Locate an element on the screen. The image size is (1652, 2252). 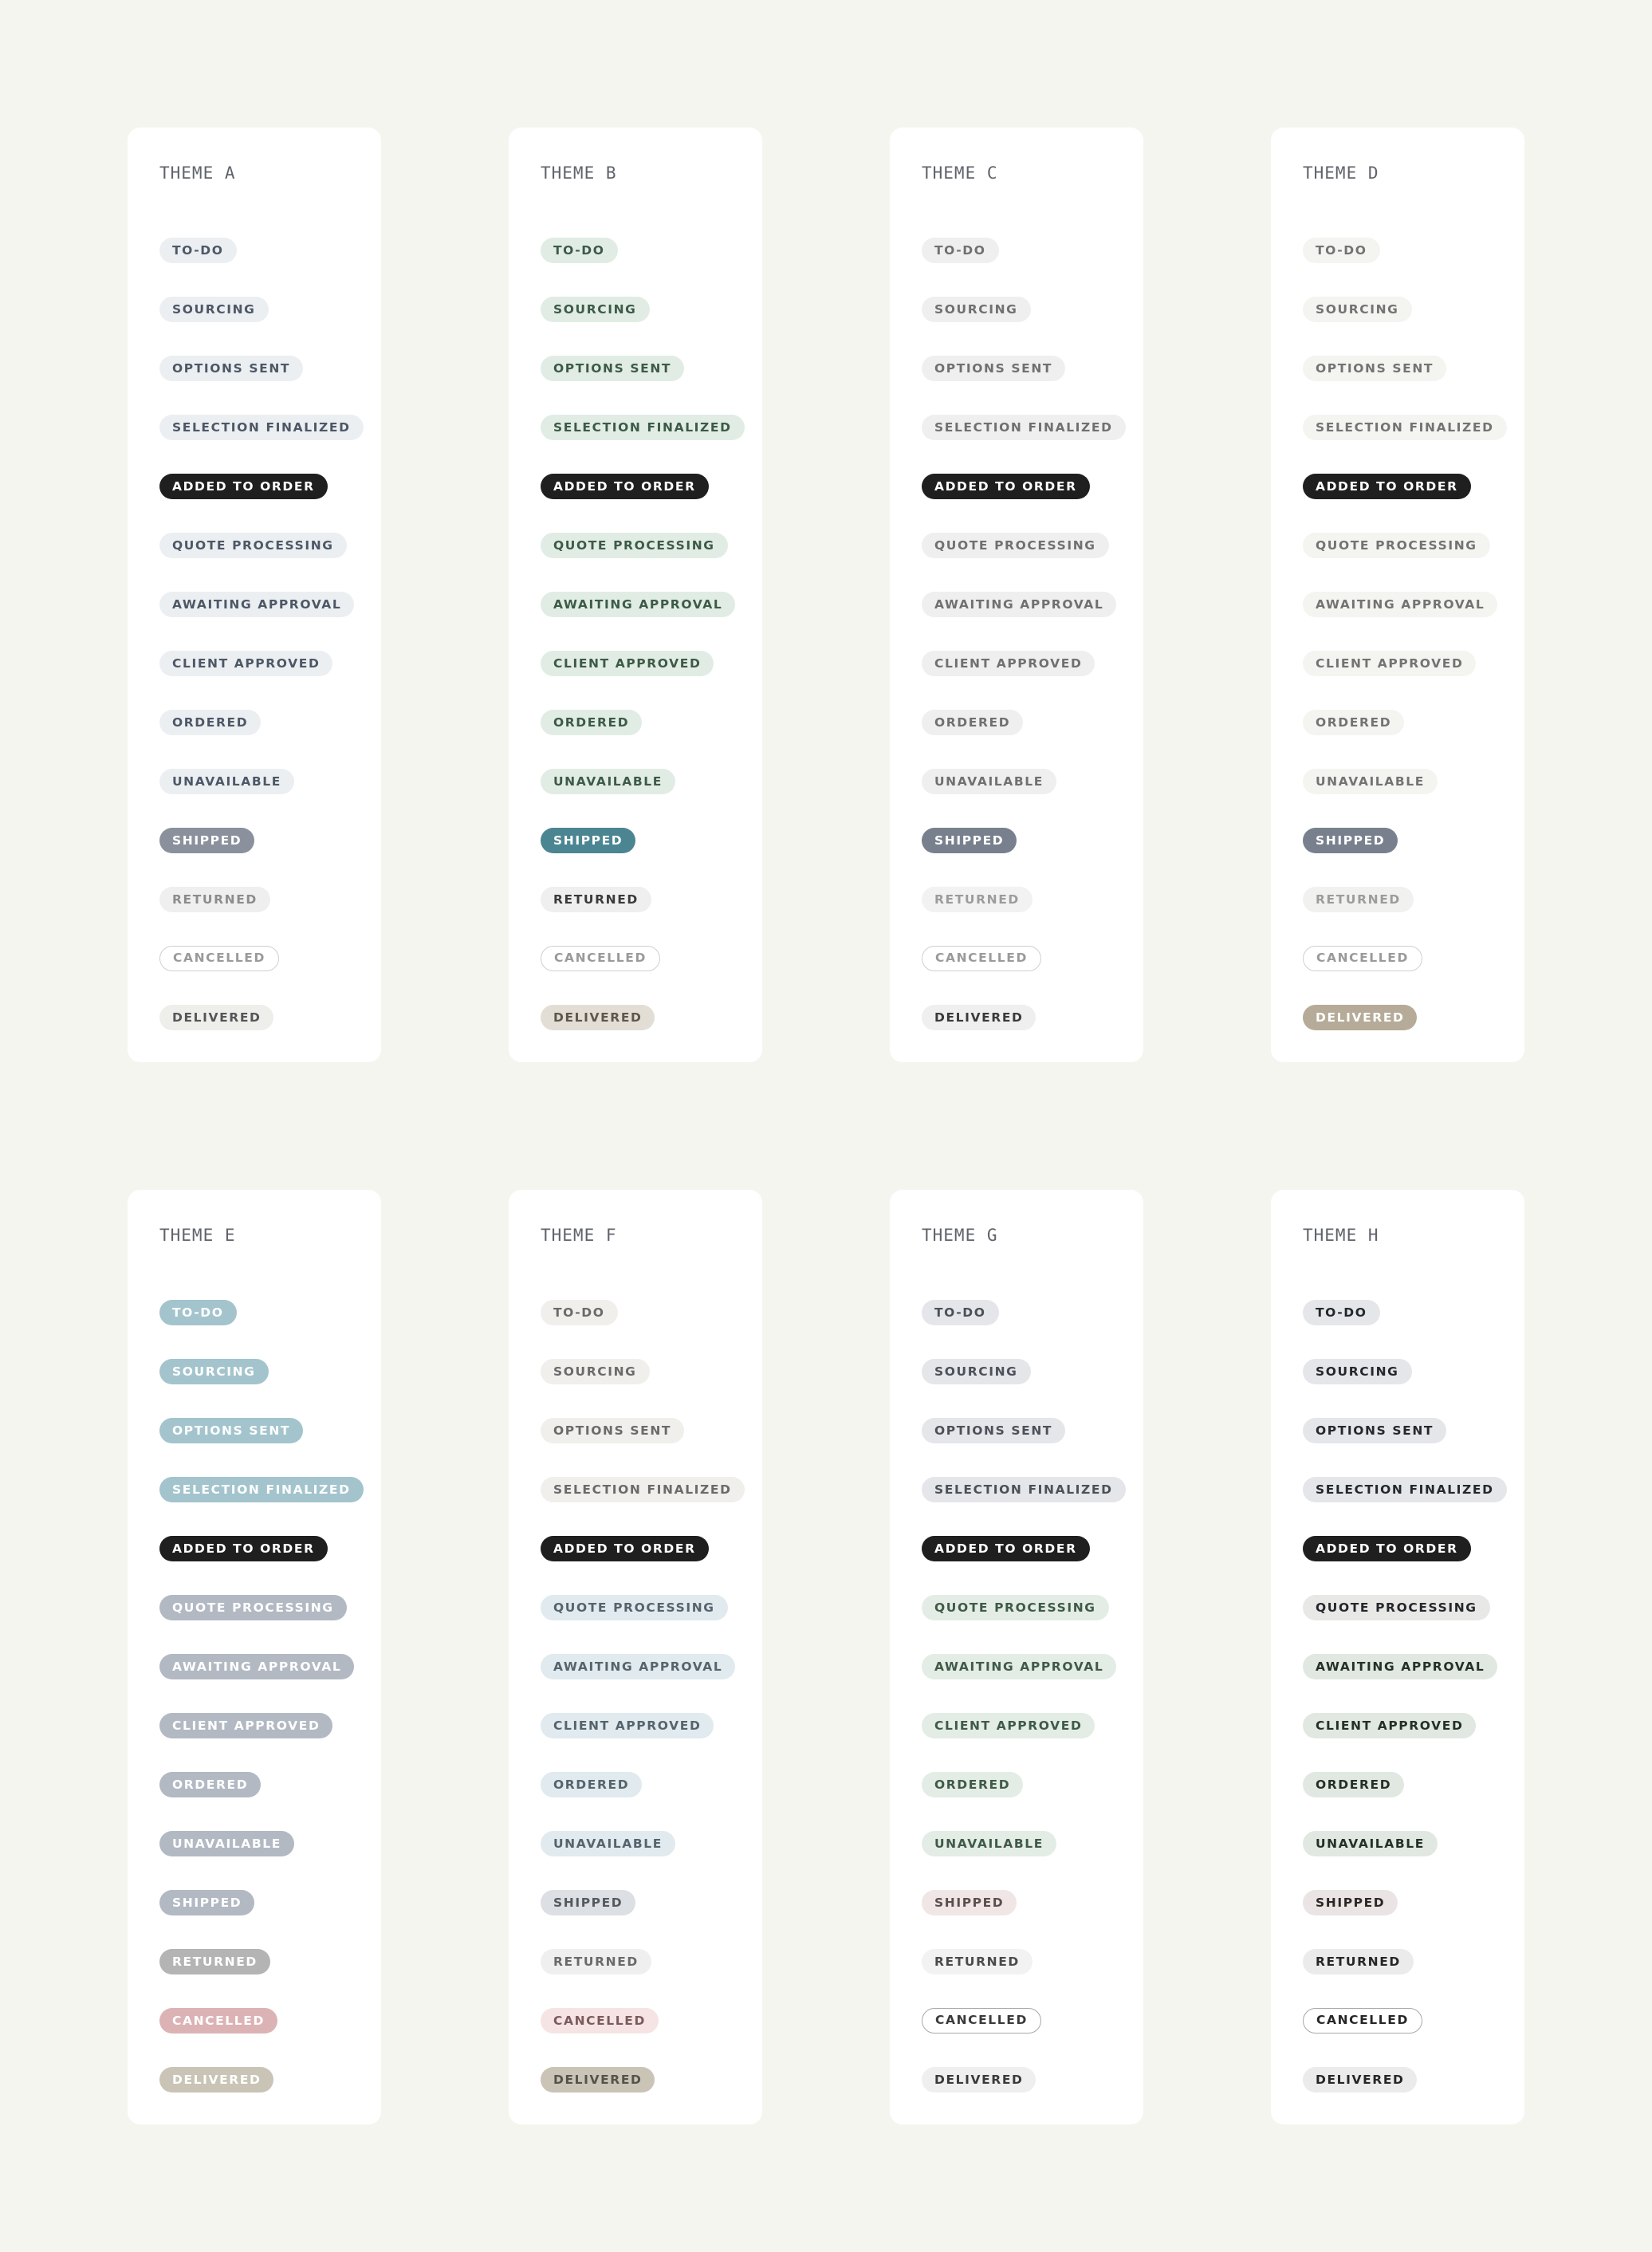
status-row: CANCELLED is located at coordinates (1032, 976).